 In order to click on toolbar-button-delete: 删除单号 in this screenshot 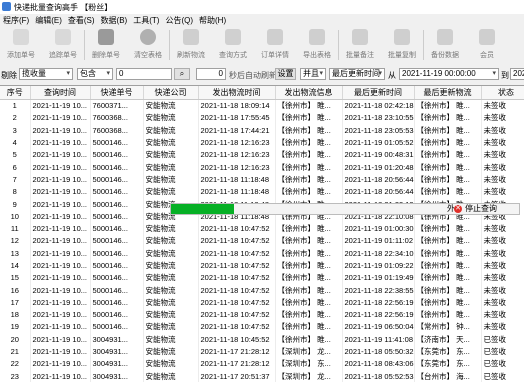, I will do `click(106, 45)`.